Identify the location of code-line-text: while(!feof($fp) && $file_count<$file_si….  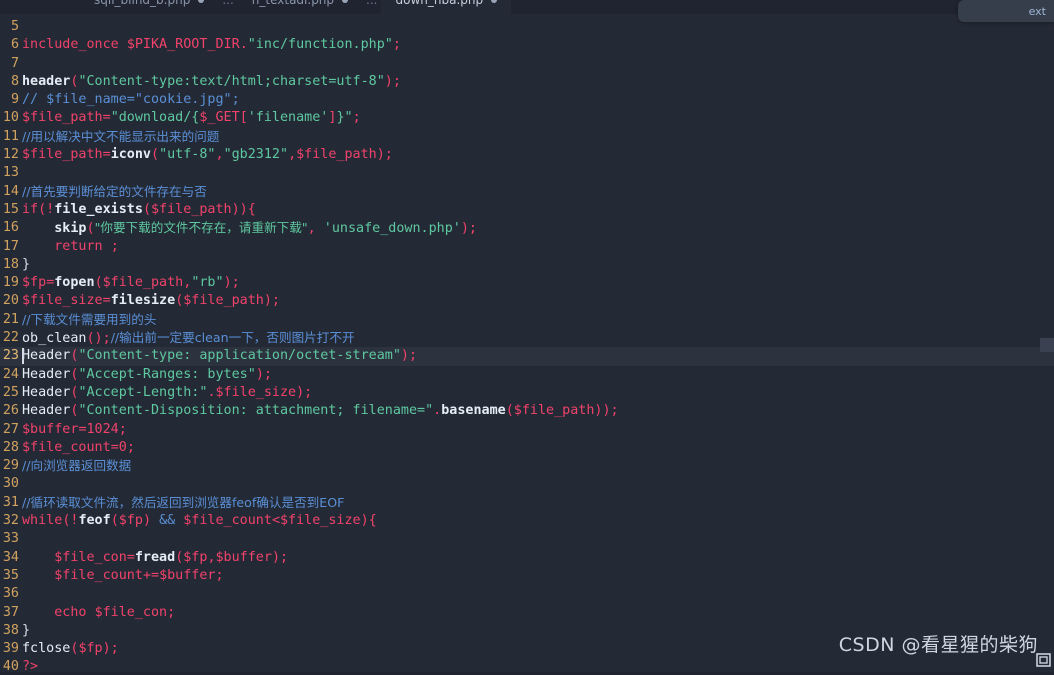
(199, 521).